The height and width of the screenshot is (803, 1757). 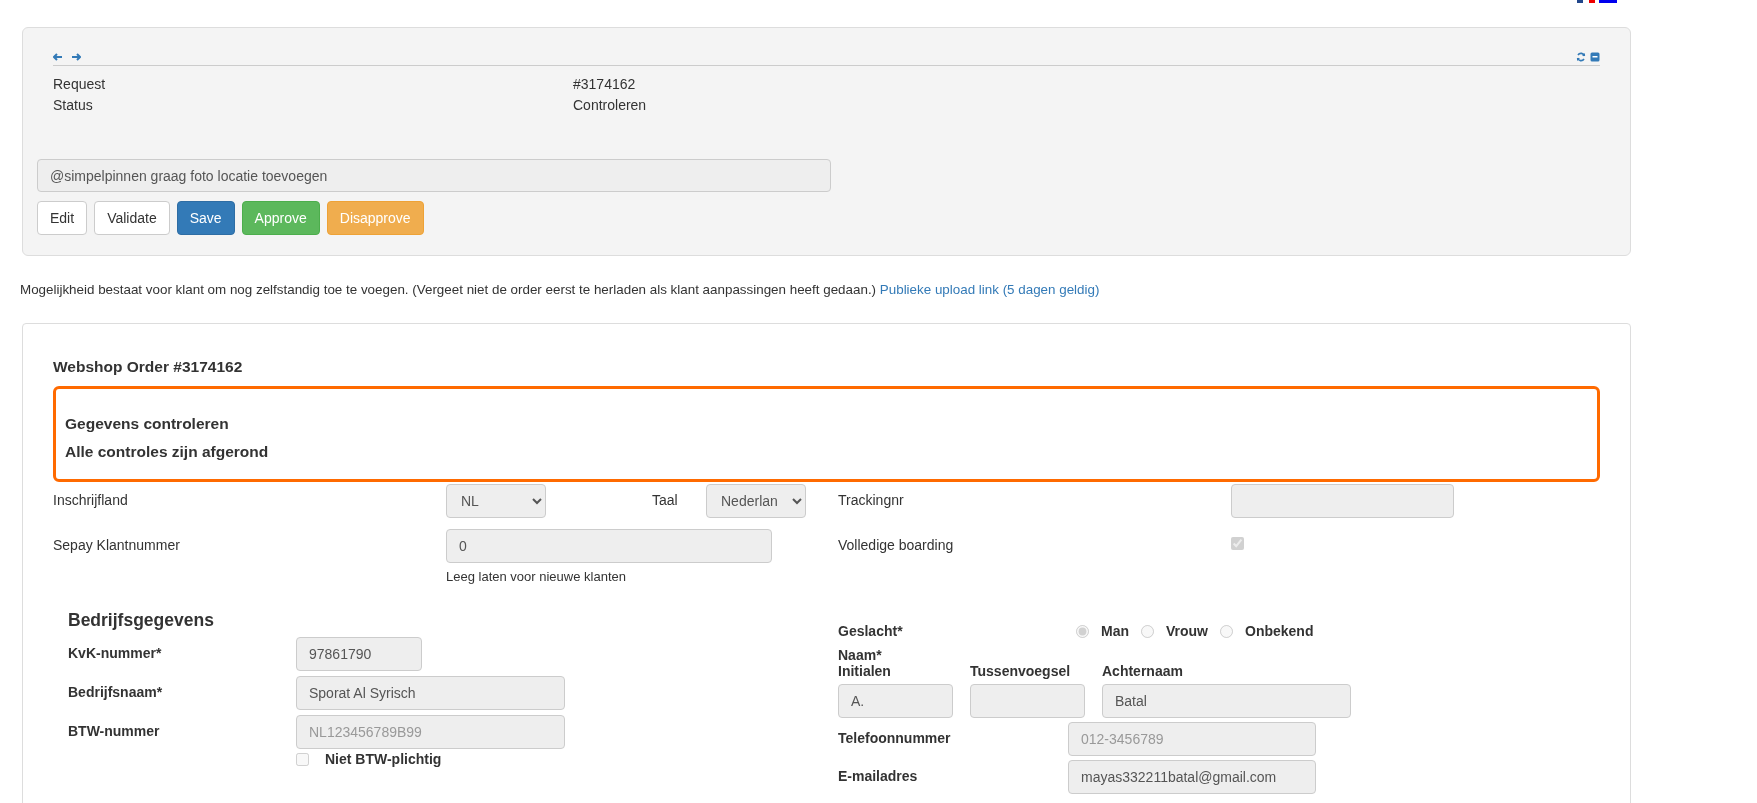 I want to click on action-button: Save, so click(x=205, y=218).